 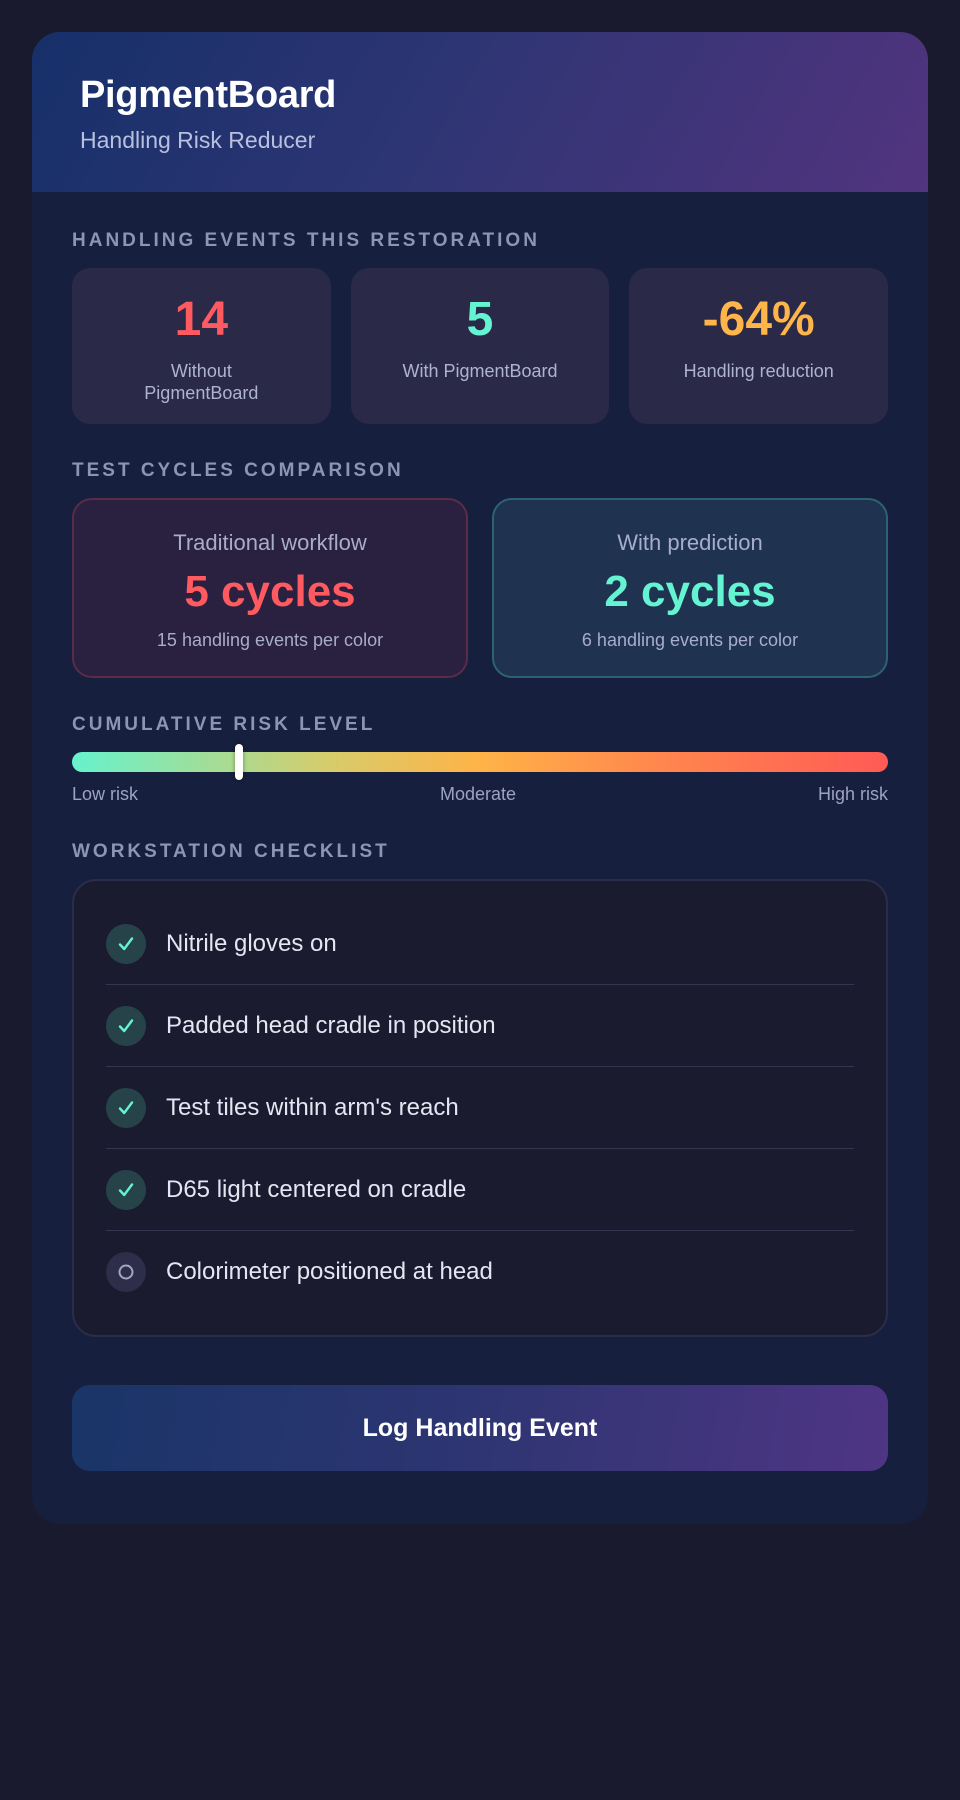 What do you see at coordinates (316, 1189) in the screenshot?
I see `checklist-item-label: D65 light centered on cradle` at bounding box center [316, 1189].